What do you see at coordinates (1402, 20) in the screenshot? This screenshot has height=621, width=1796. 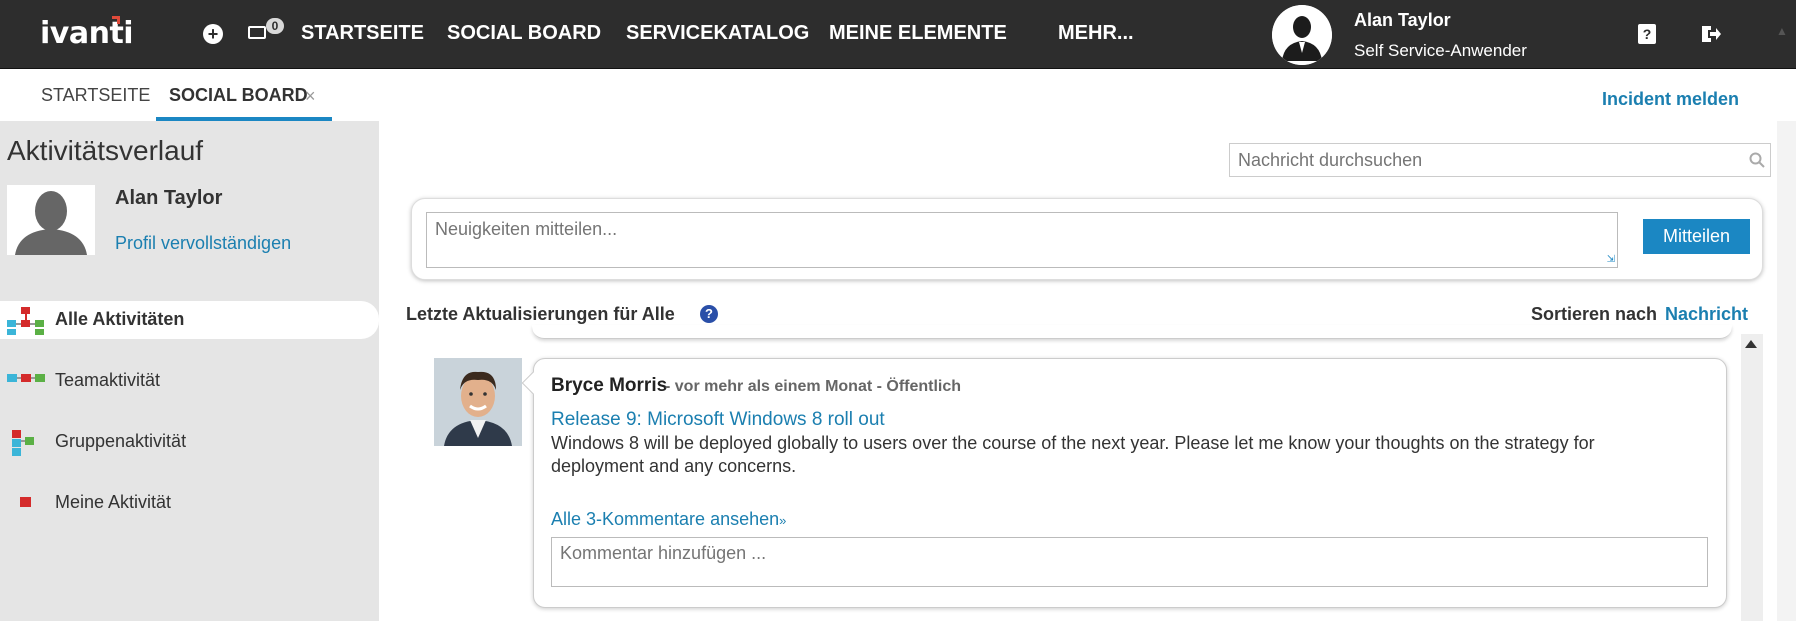 I see `user-name: Alan Taylor` at bounding box center [1402, 20].